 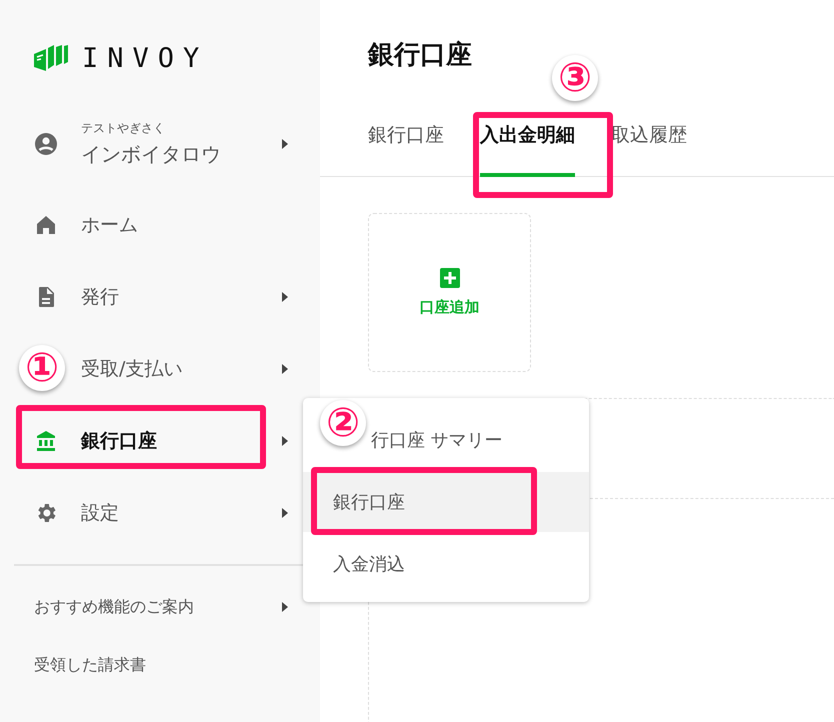 What do you see at coordinates (46, 225) in the screenshot?
I see `home-icon` at bounding box center [46, 225].